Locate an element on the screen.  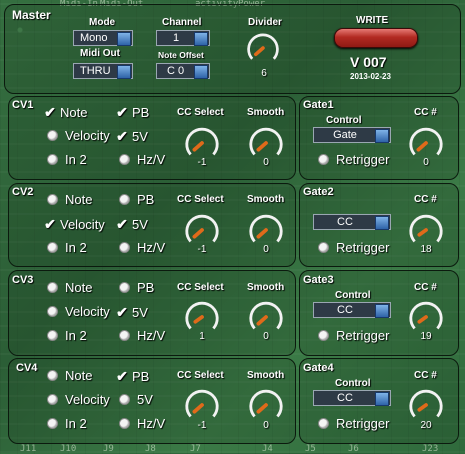
gate2-retrigger: Retrigger is located at coordinates (353, 247).